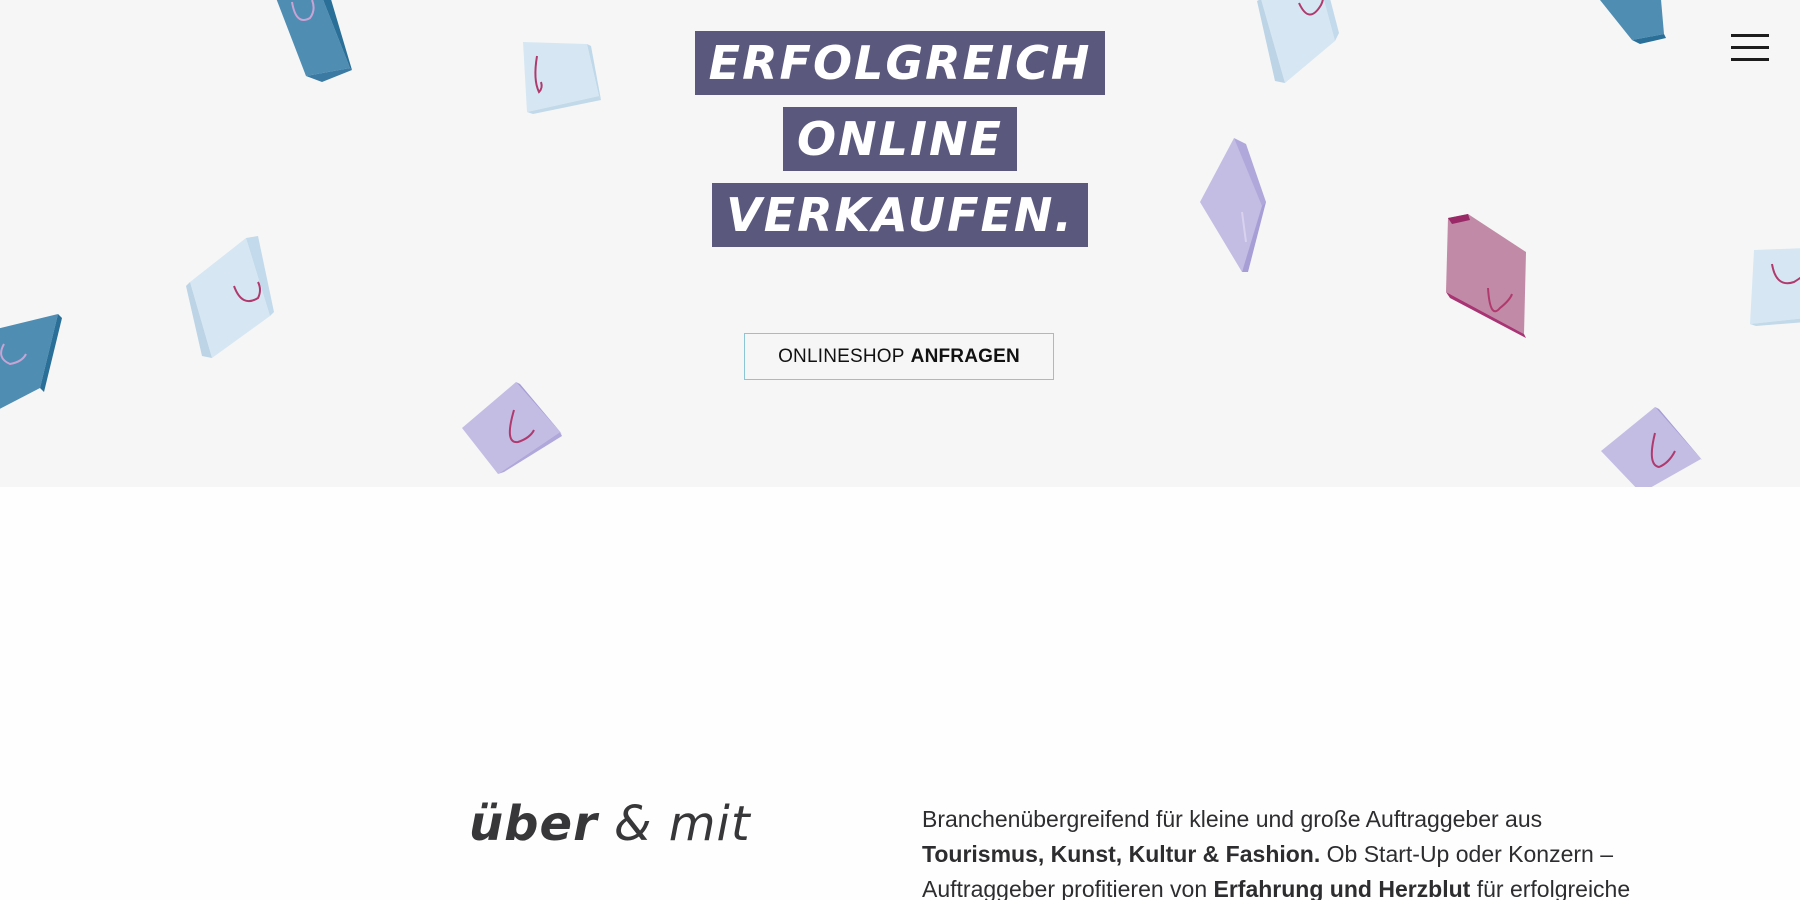 The width and height of the screenshot is (1800, 900). What do you see at coordinates (965, 356) in the screenshot?
I see `cta-label-bold: ANFRAGEN` at bounding box center [965, 356].